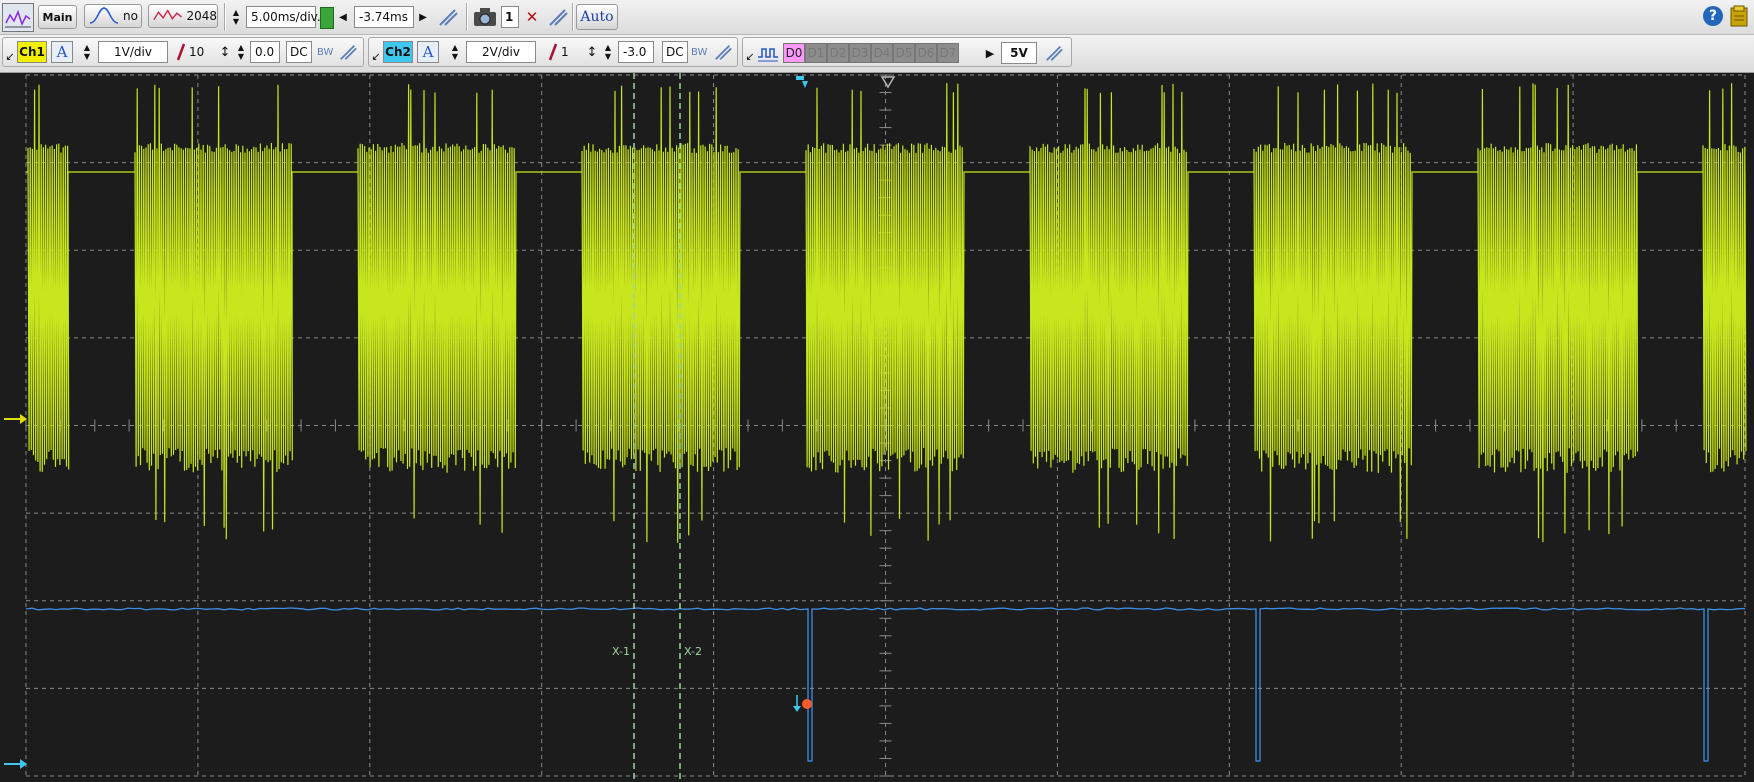  I want to click on capture-count-value: 1, so click(509, 17).